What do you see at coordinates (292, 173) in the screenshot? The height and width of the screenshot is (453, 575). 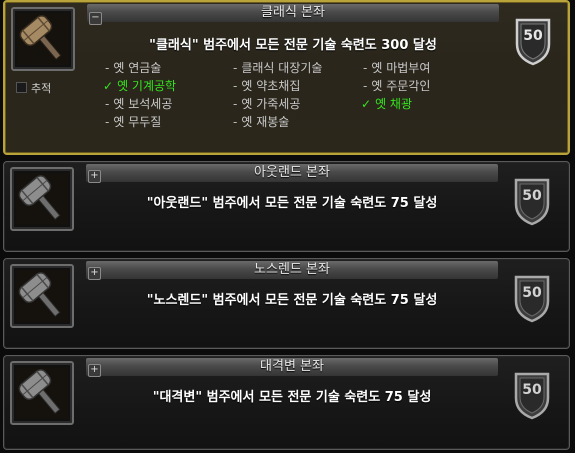 I see `achievement-title: 아웃랜드 본좌` at bounding box center [292, 173].